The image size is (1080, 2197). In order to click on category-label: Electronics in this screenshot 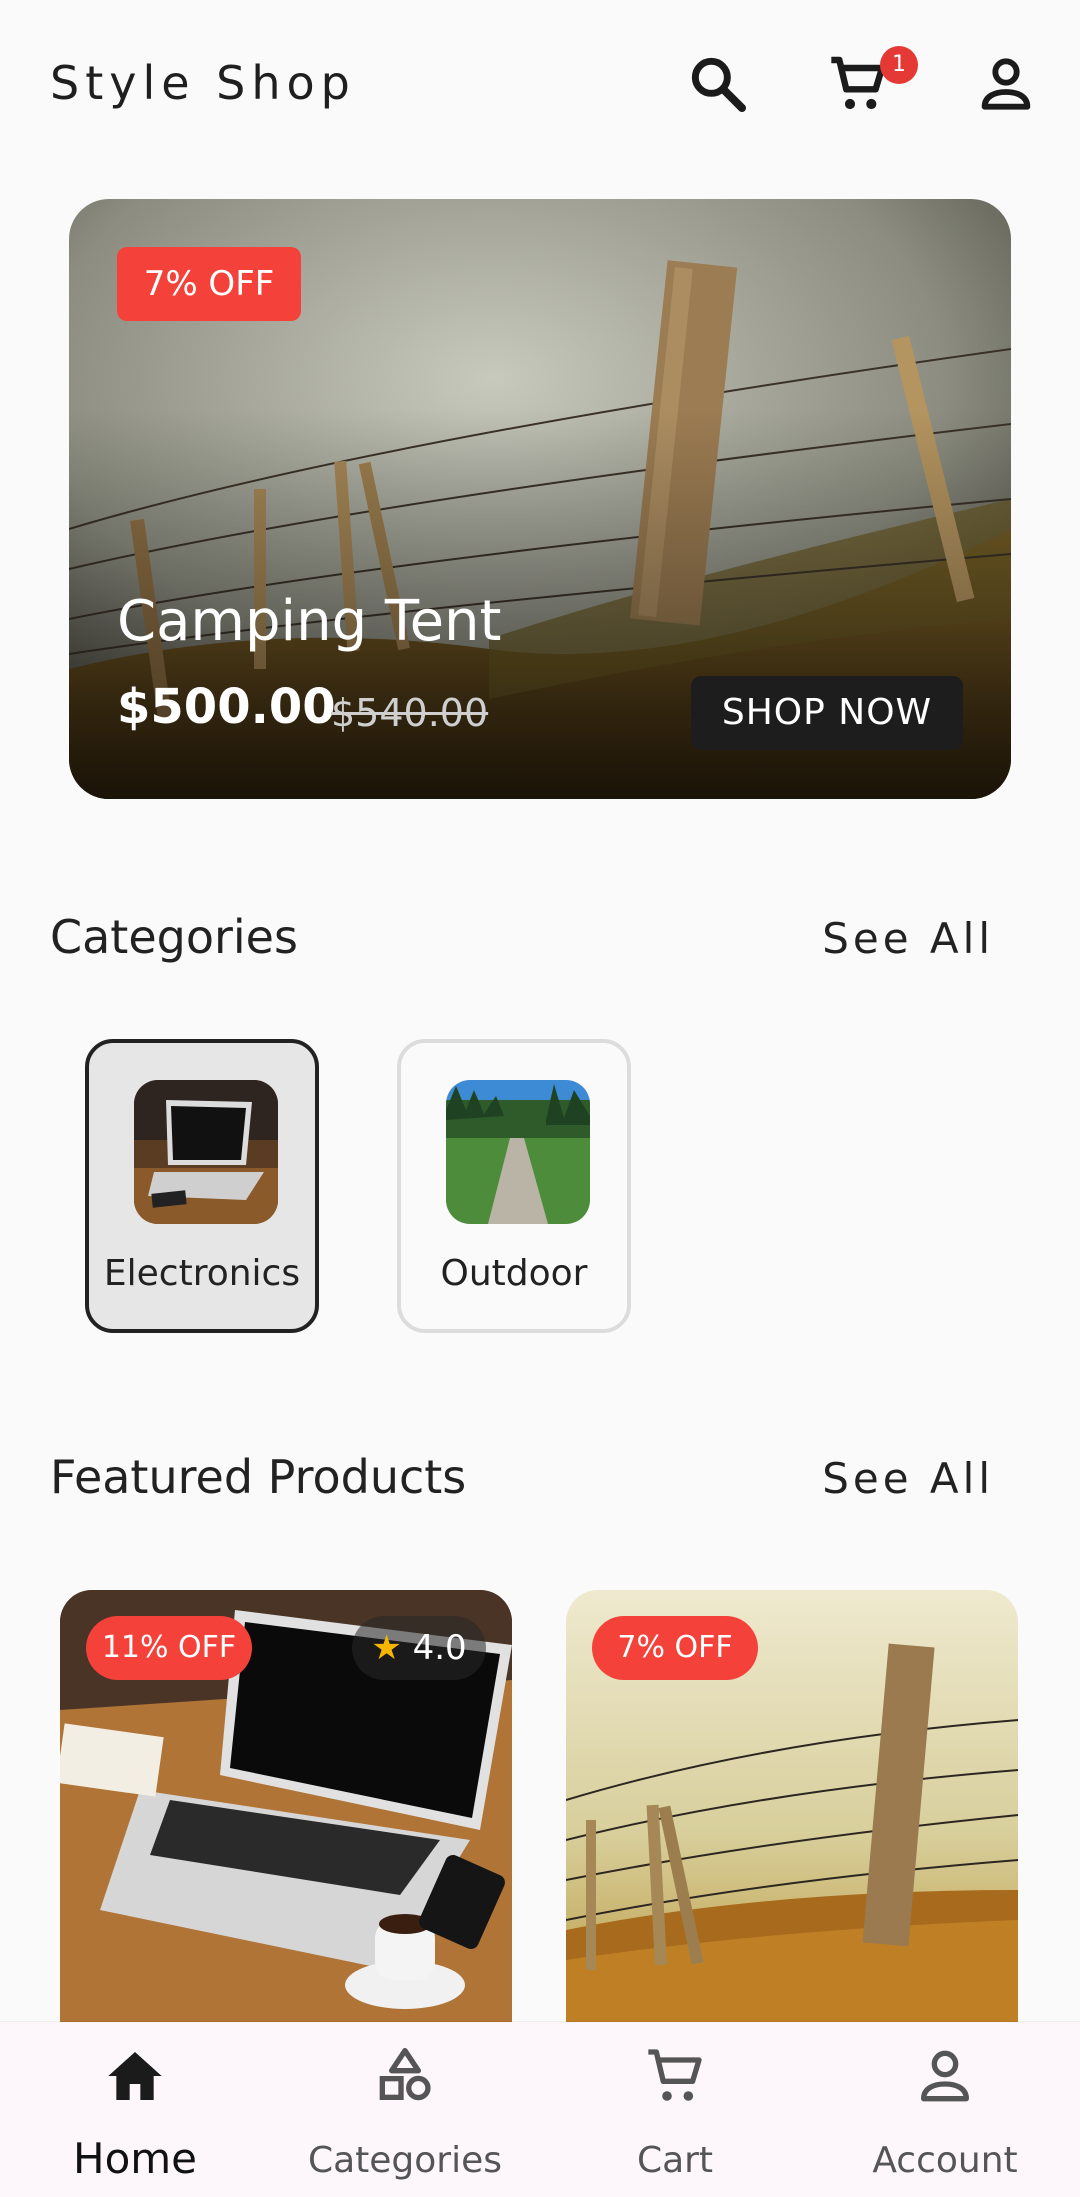, I will do `click(202, 1273)`.